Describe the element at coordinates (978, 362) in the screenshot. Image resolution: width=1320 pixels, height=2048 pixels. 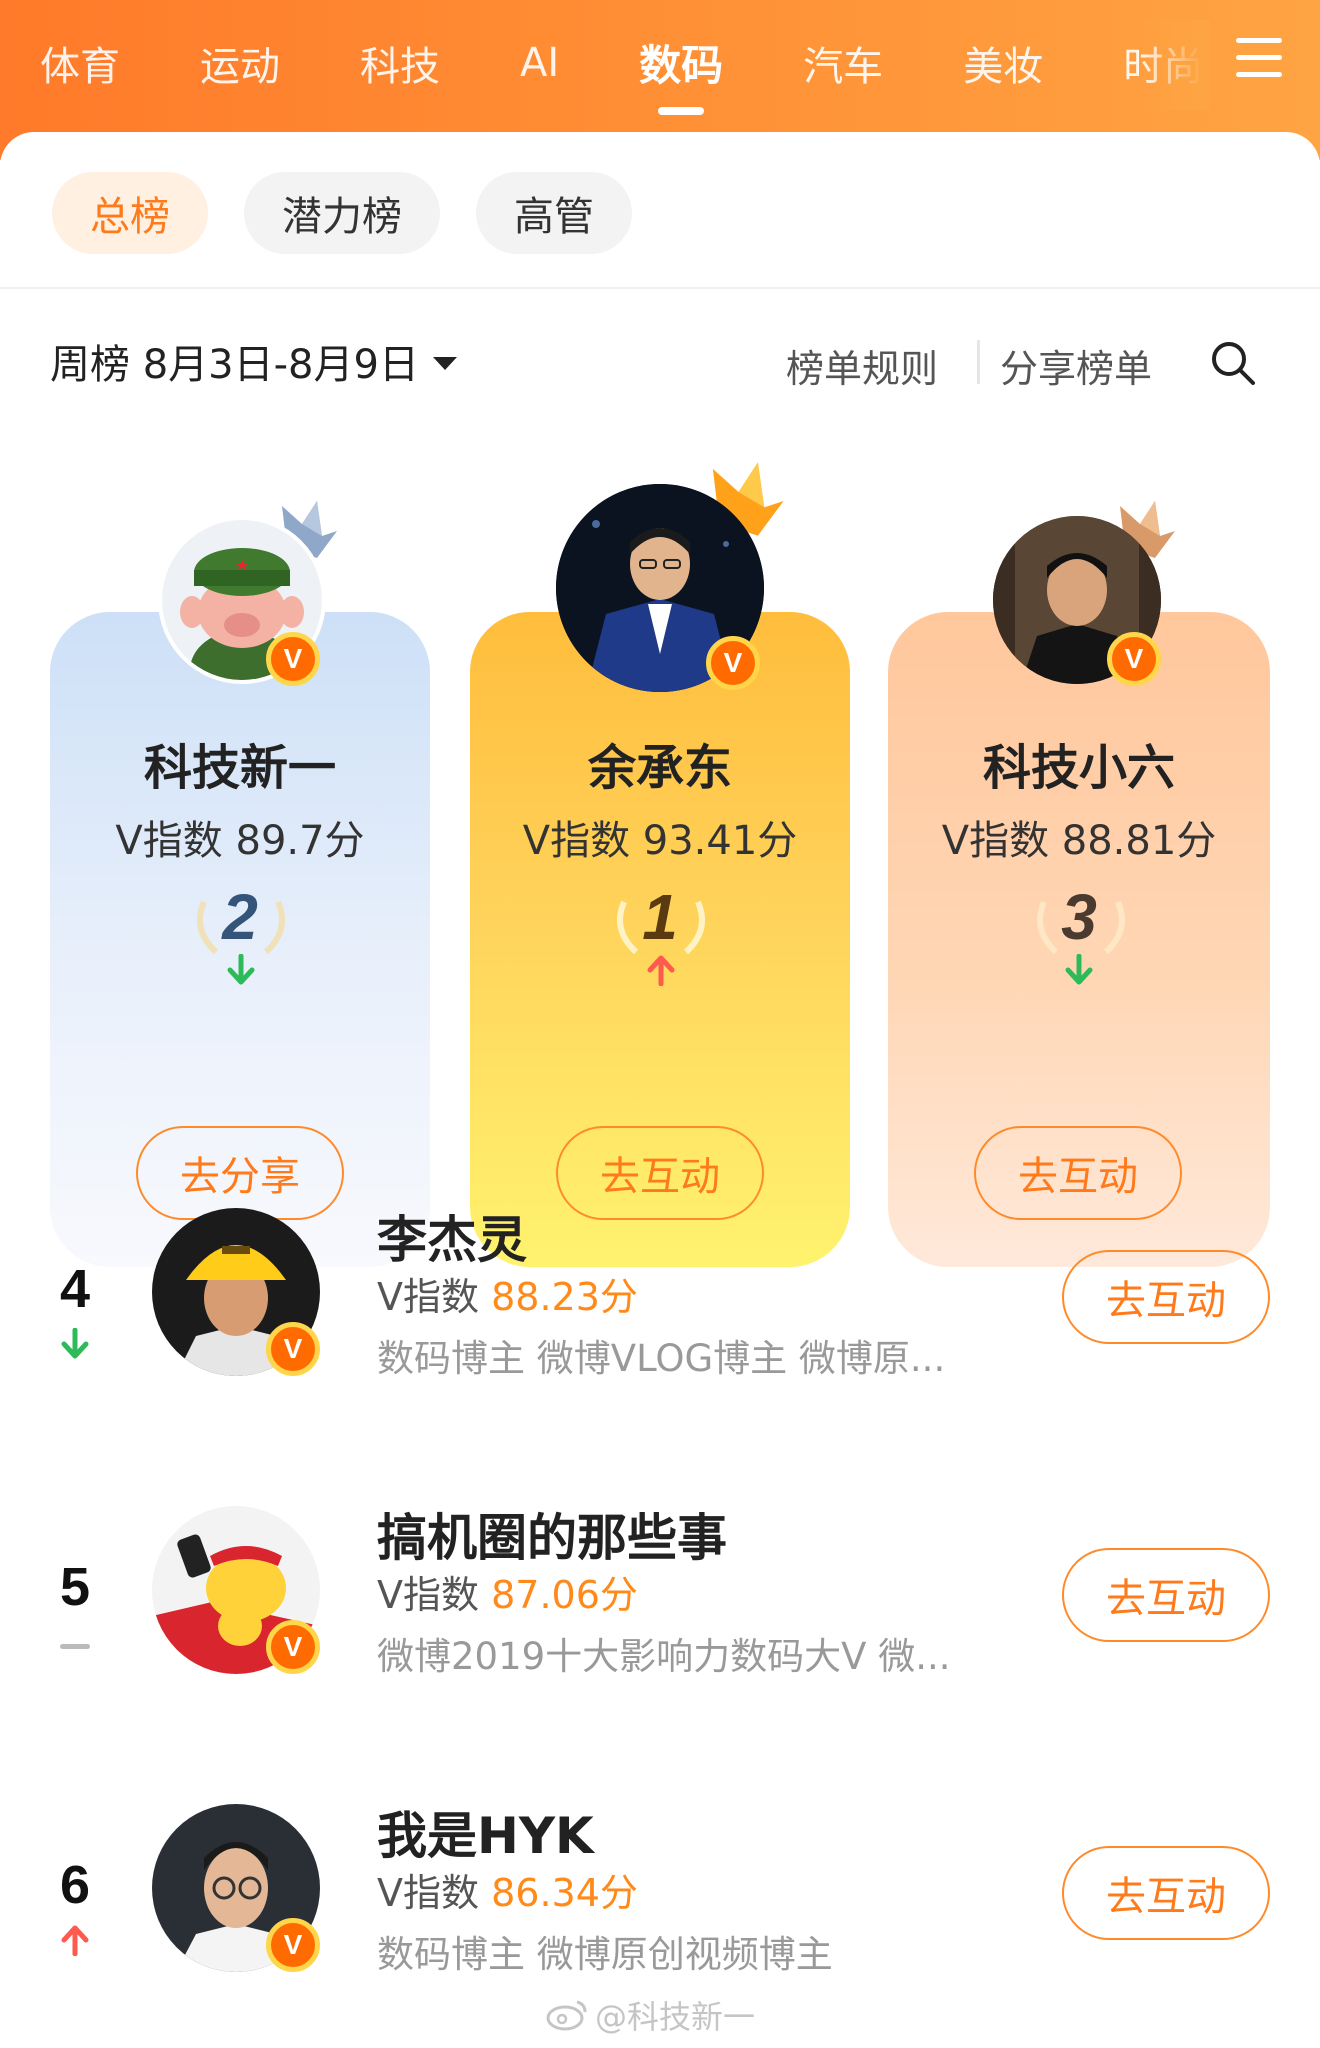
I see `separator` at that location.